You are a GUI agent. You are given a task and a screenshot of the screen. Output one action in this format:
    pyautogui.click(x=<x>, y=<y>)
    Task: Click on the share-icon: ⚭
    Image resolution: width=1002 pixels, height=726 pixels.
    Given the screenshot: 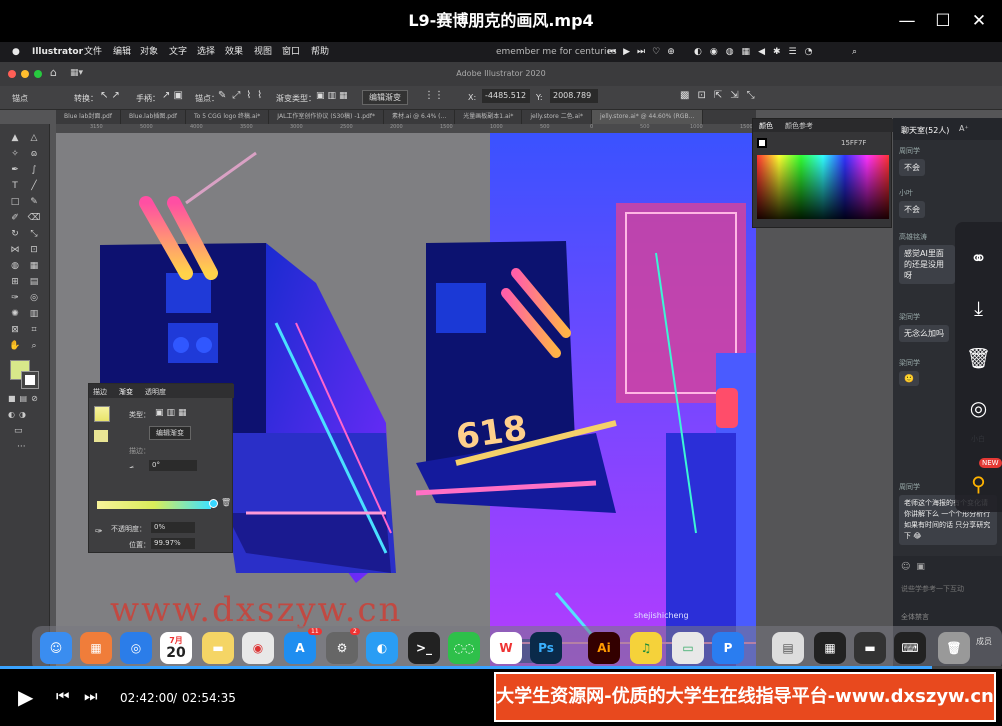 What is the action you would take?
    pyautogui.click(x=978, y=258)
    